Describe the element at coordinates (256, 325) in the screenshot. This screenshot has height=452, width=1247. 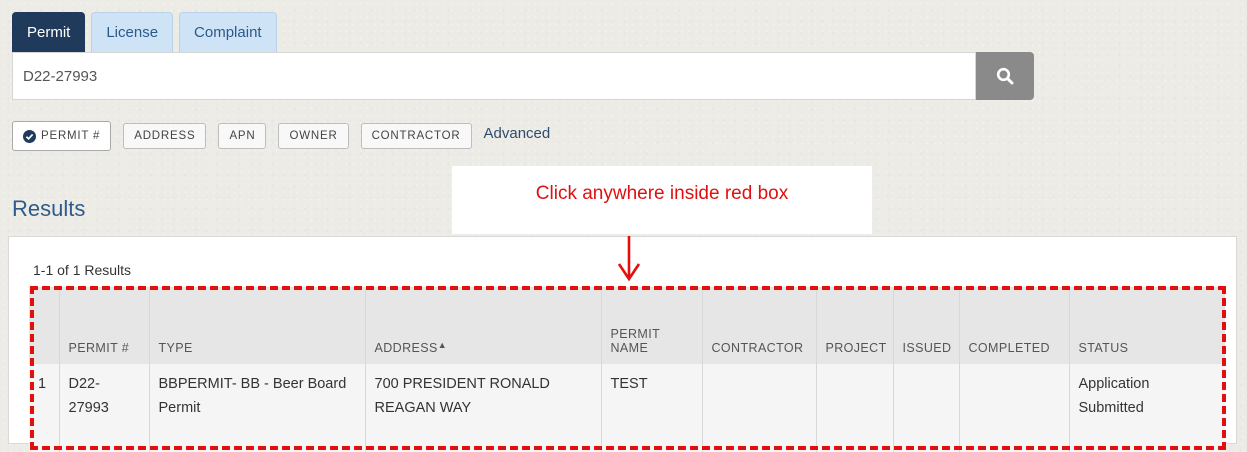
I see `column-header-type: TYPE` at that location.